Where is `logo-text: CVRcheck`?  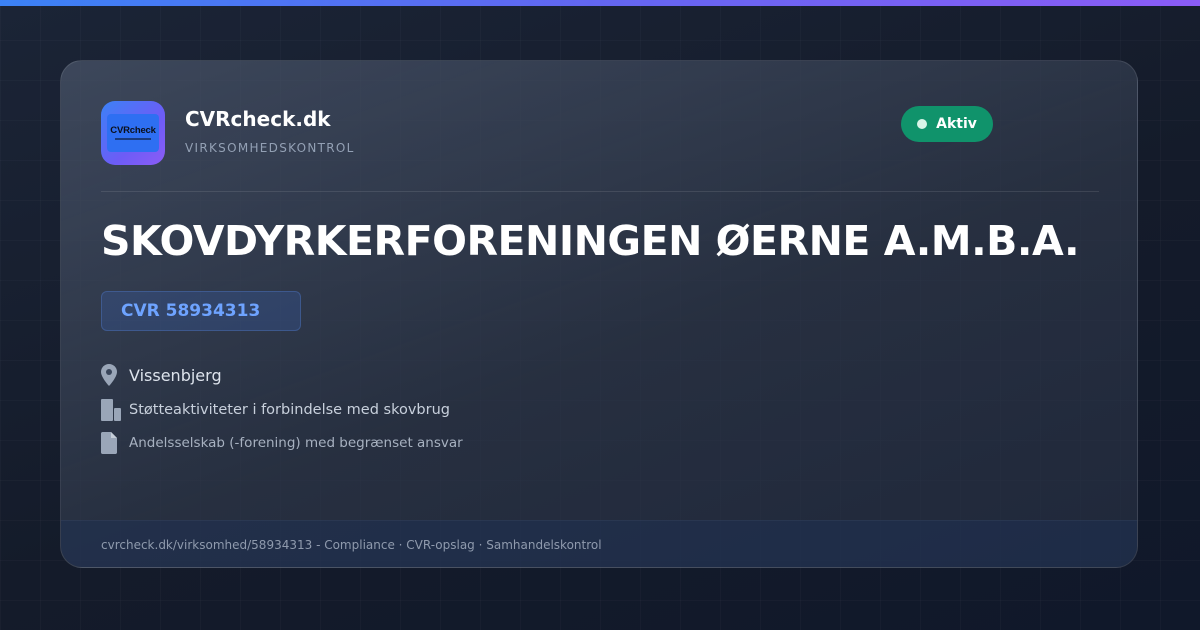
logo-text: CVRcheck is located at coordinates (133, 131).